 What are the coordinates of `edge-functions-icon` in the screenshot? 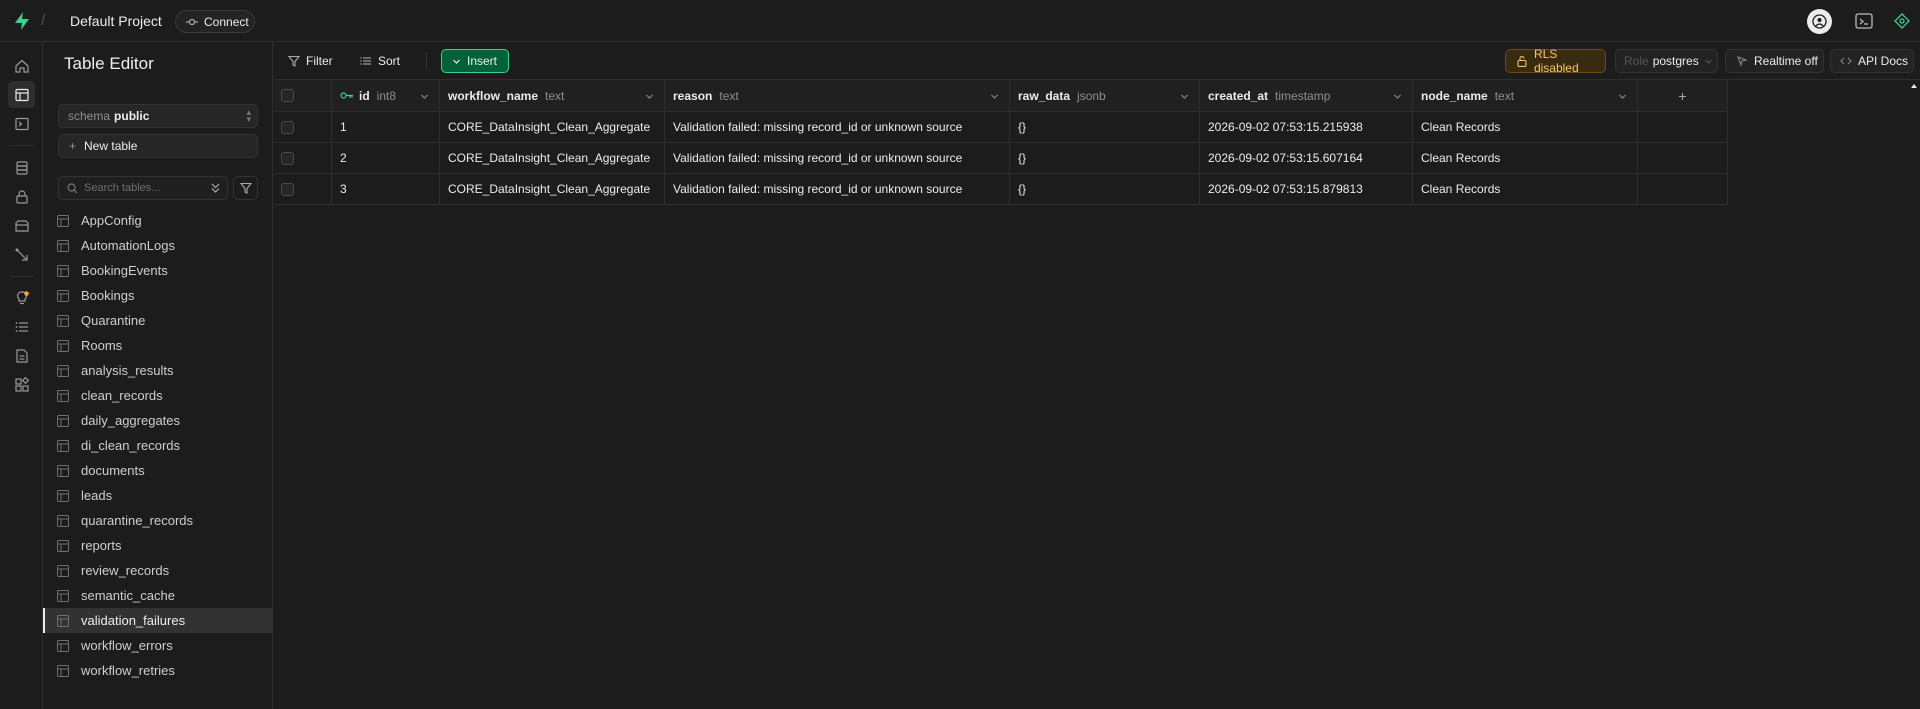 It's located at (21, 254).